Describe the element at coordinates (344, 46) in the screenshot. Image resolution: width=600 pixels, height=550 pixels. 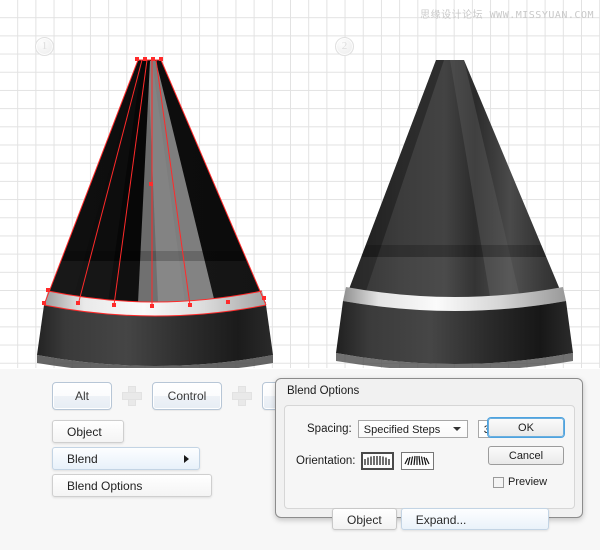
I see `step-badge-2: 2` at that location.